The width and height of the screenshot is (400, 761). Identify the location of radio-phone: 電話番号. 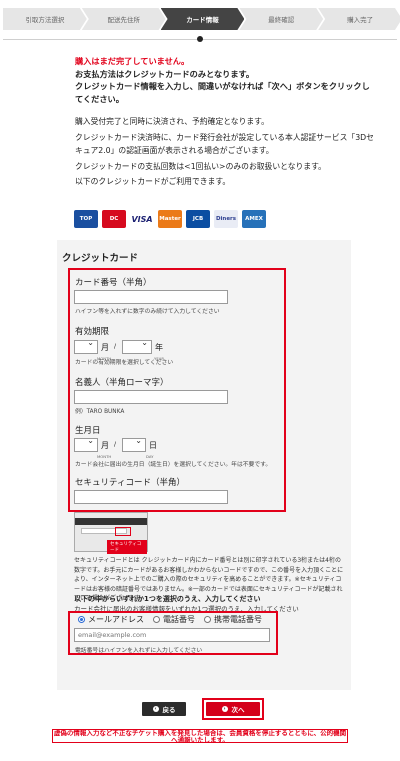
(174, 619).